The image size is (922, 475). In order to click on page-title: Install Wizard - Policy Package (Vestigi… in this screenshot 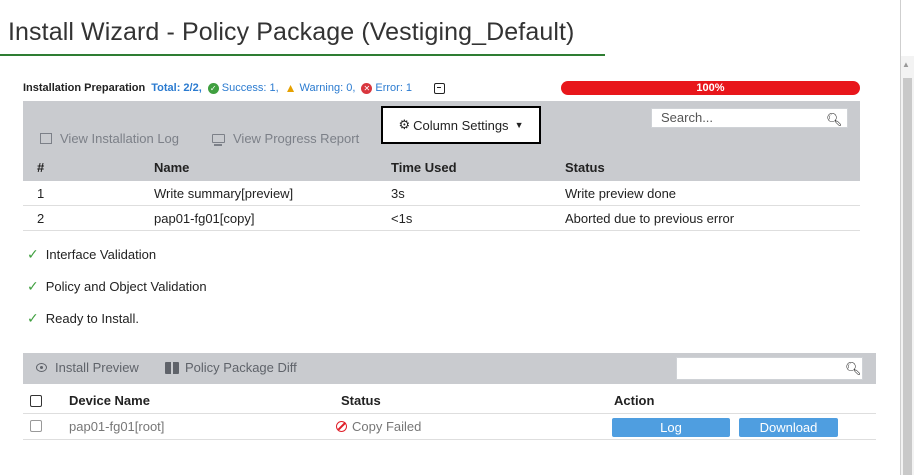, I will do `click(291, 32)`.